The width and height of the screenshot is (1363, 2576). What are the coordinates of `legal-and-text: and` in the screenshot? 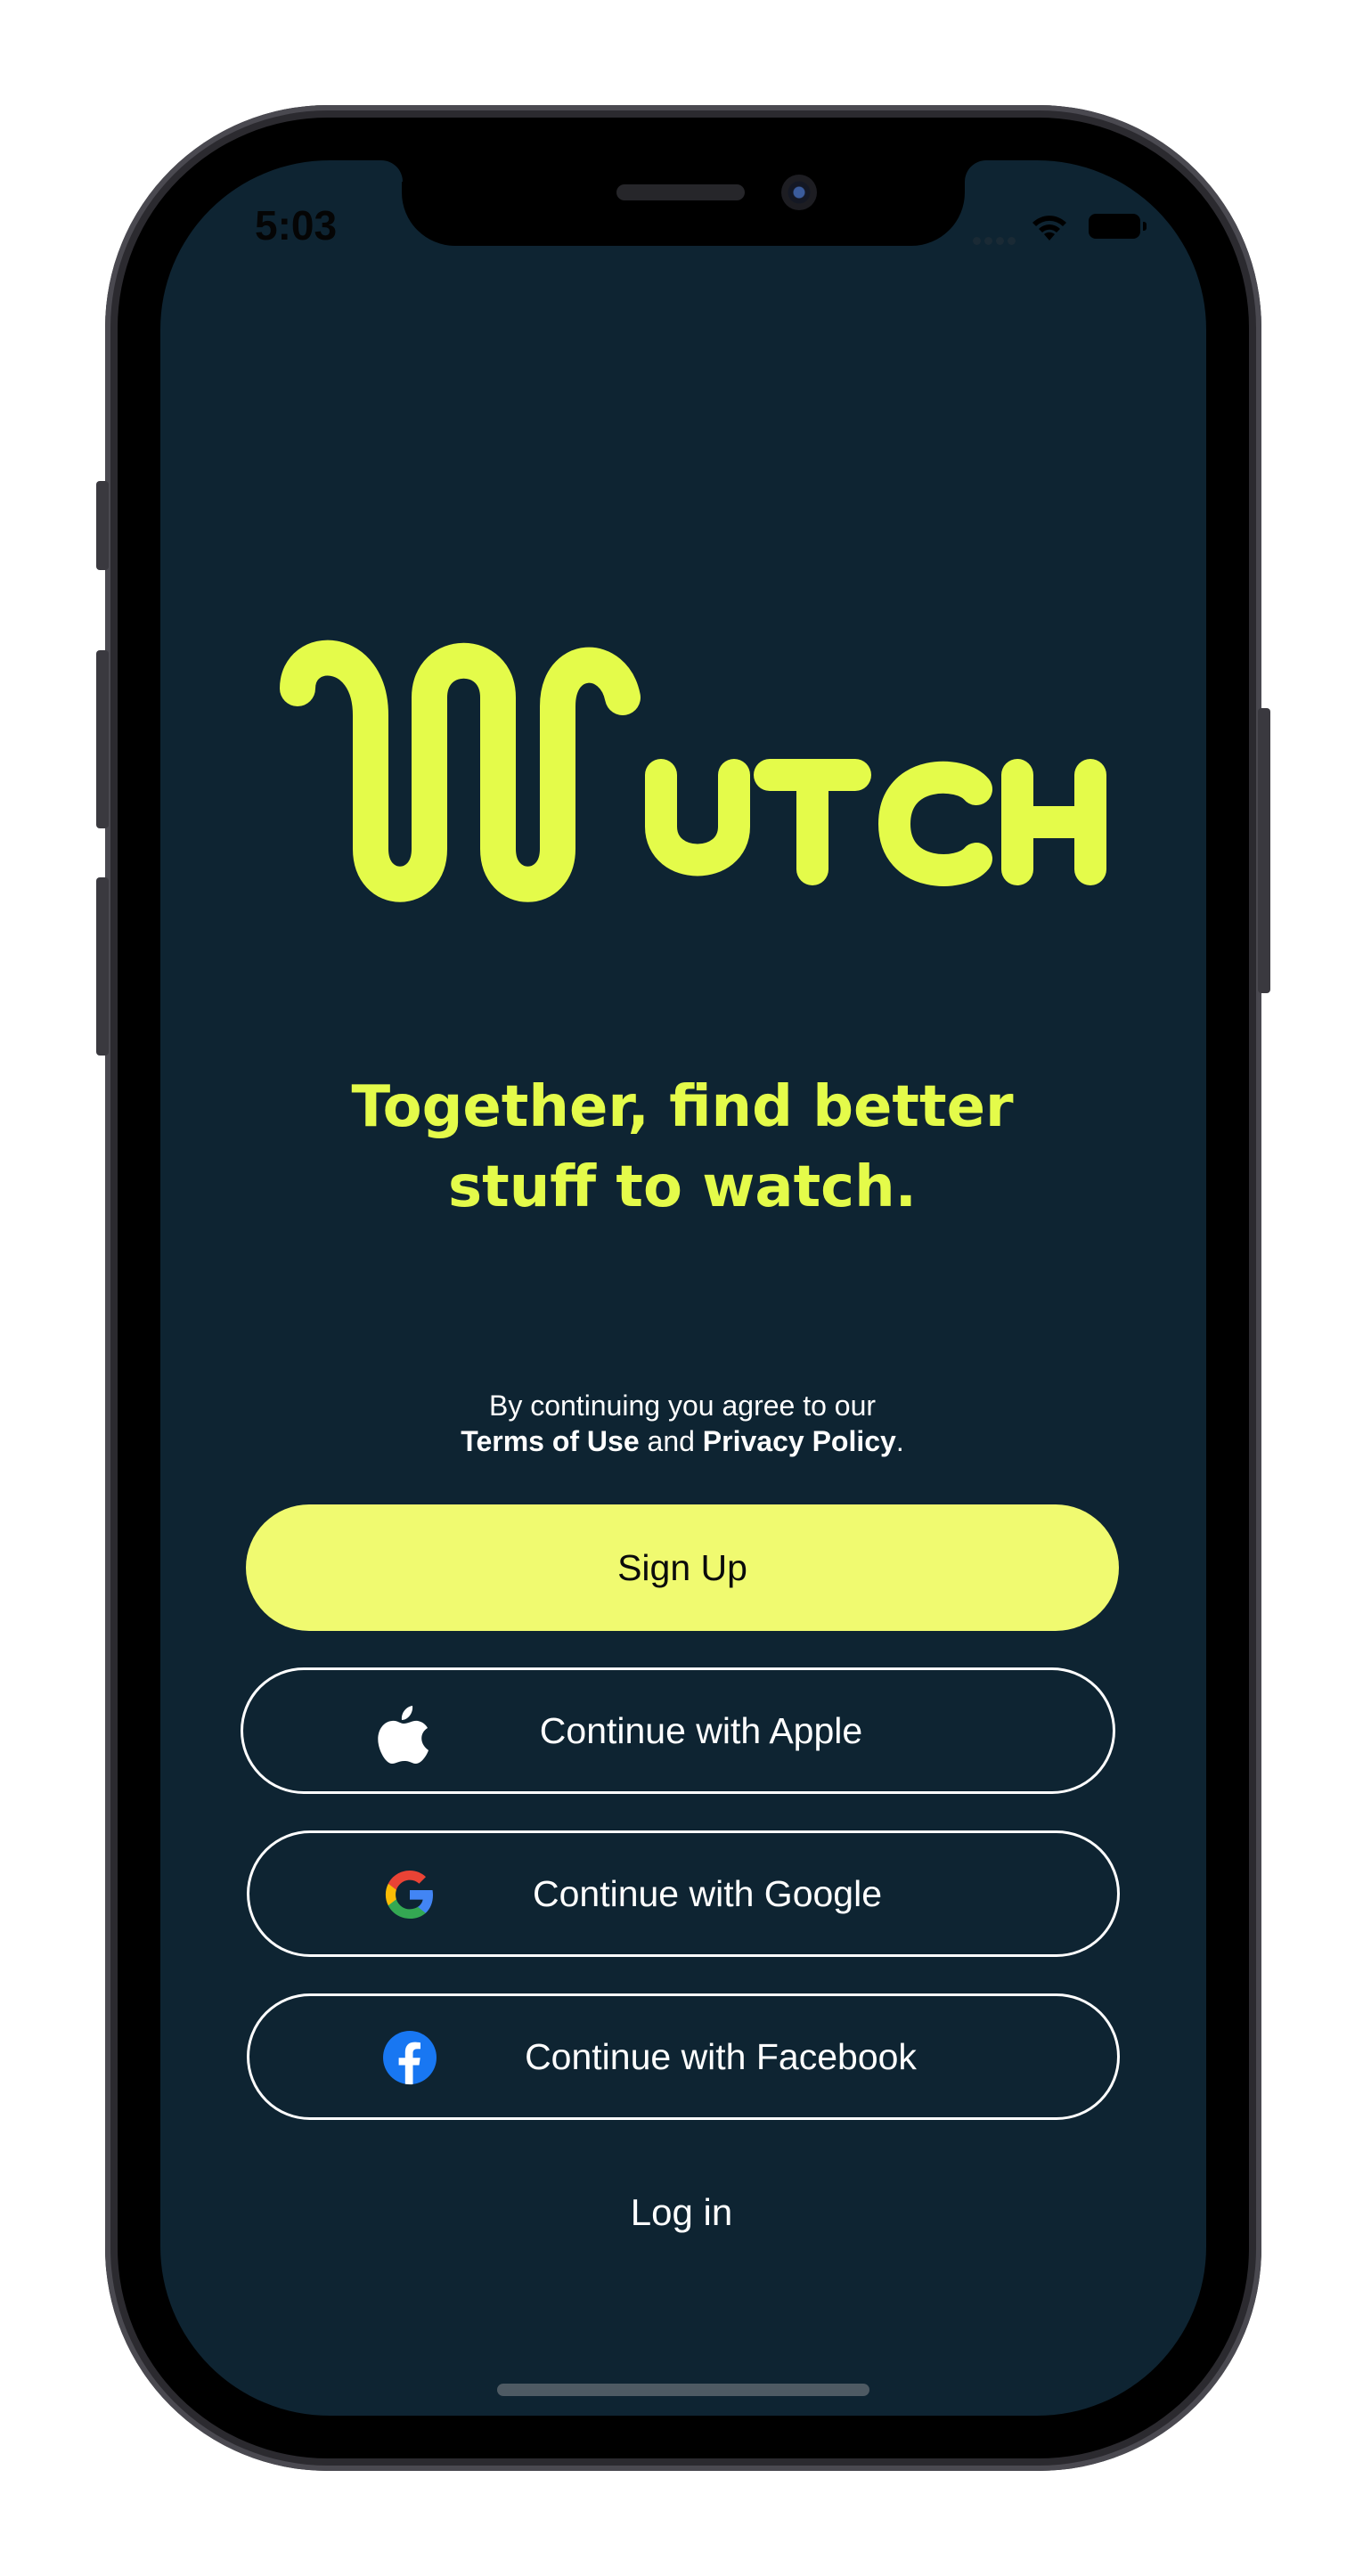 It's located at (671, 1441).